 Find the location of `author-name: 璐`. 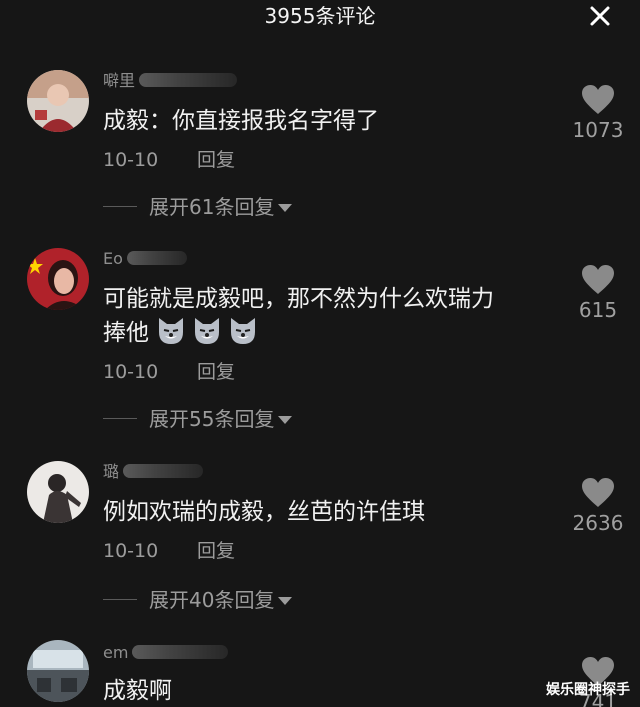

author-name: 璐 is located at coordinates (111, 471).